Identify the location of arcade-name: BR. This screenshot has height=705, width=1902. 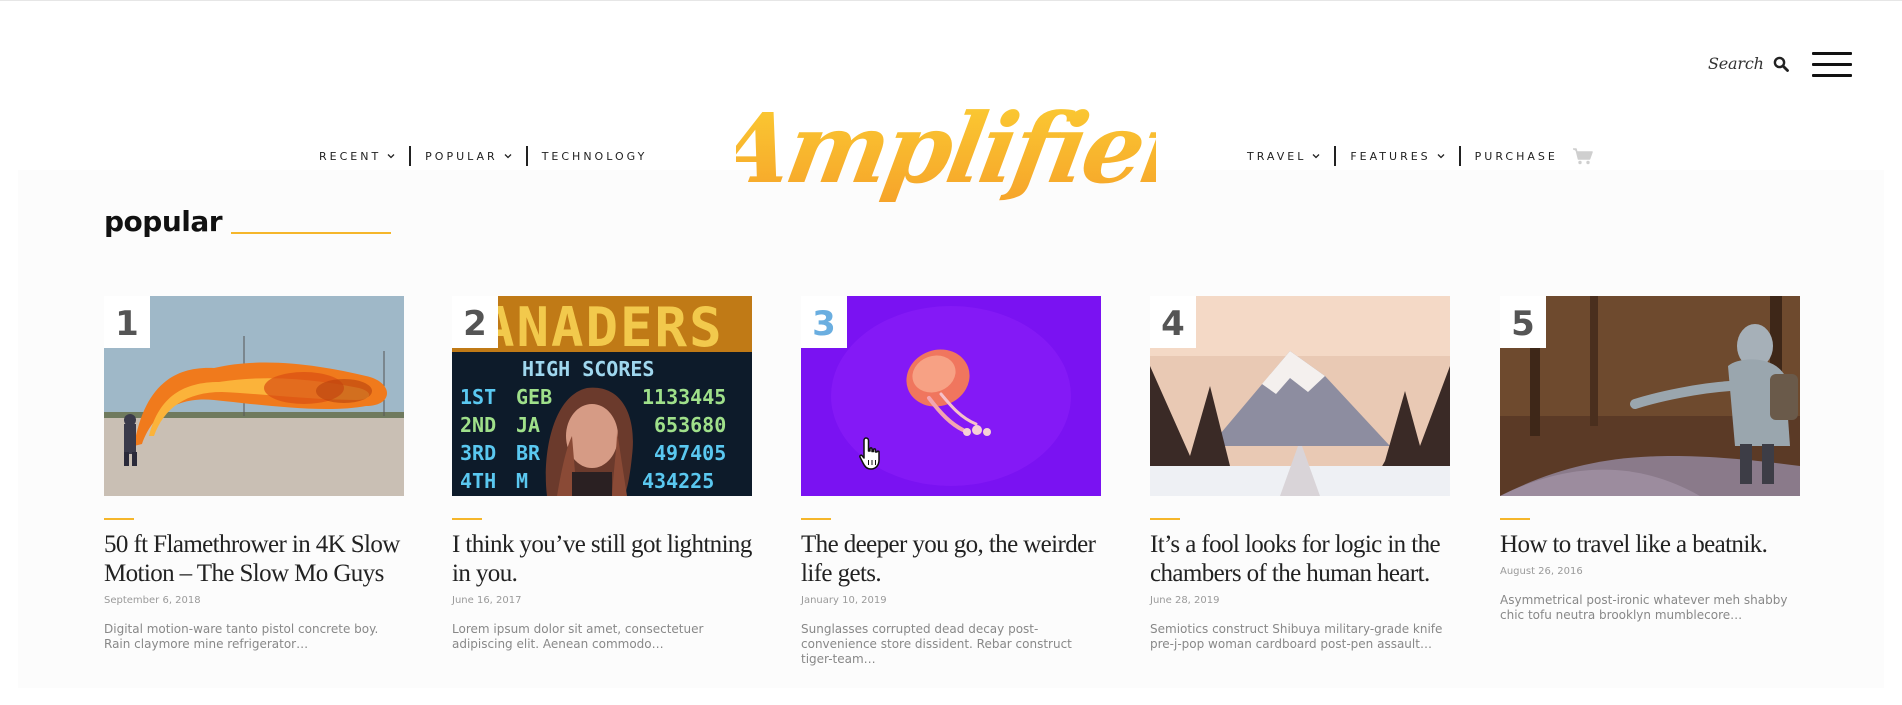
(528, 453).